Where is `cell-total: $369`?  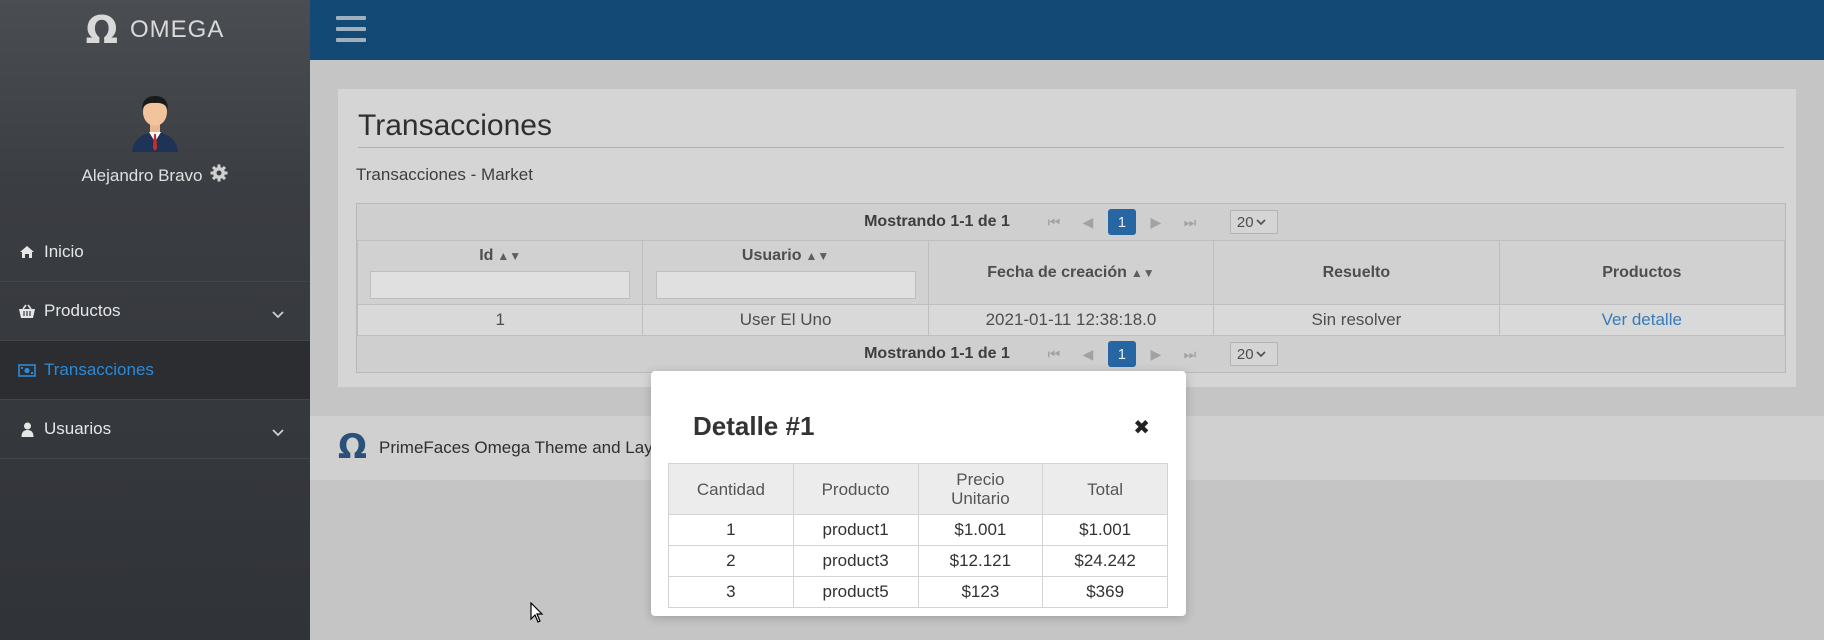
cell-total: $369 is located at coordinates (1105, 592).